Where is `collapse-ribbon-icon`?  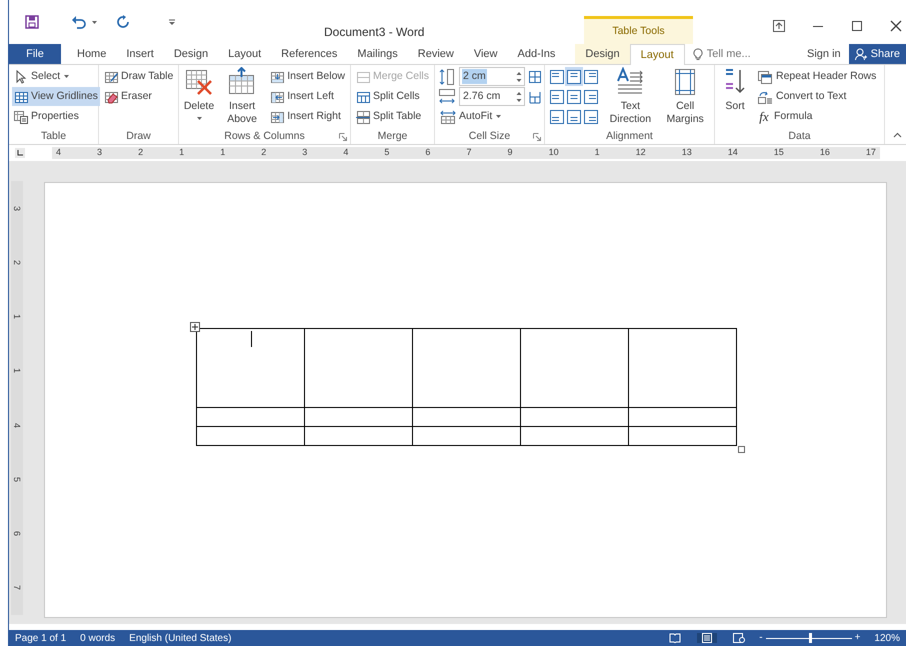
collapse-ribbon-icon is located at coordinates (897, 135).